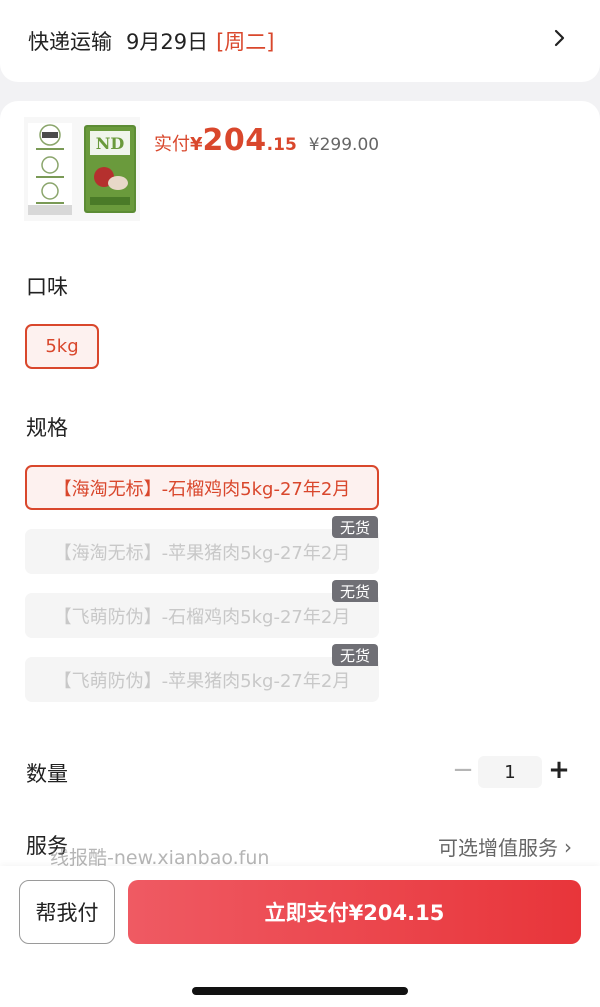  I want to click on svg-text: ND, so click(110, 143).